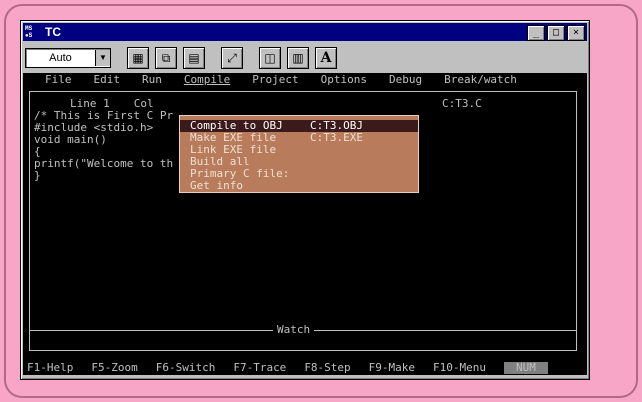  What do you see at coordinates (294, 330) in the screenshot?
I see `watch-title: Watch` at bounding box center [294, 330].